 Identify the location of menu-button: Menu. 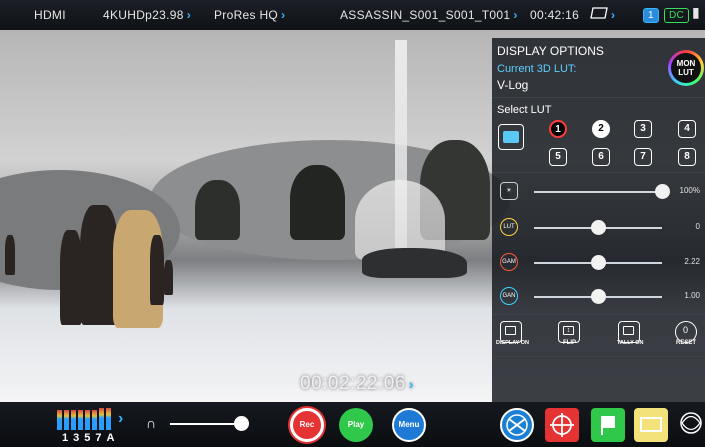
(409, 425).